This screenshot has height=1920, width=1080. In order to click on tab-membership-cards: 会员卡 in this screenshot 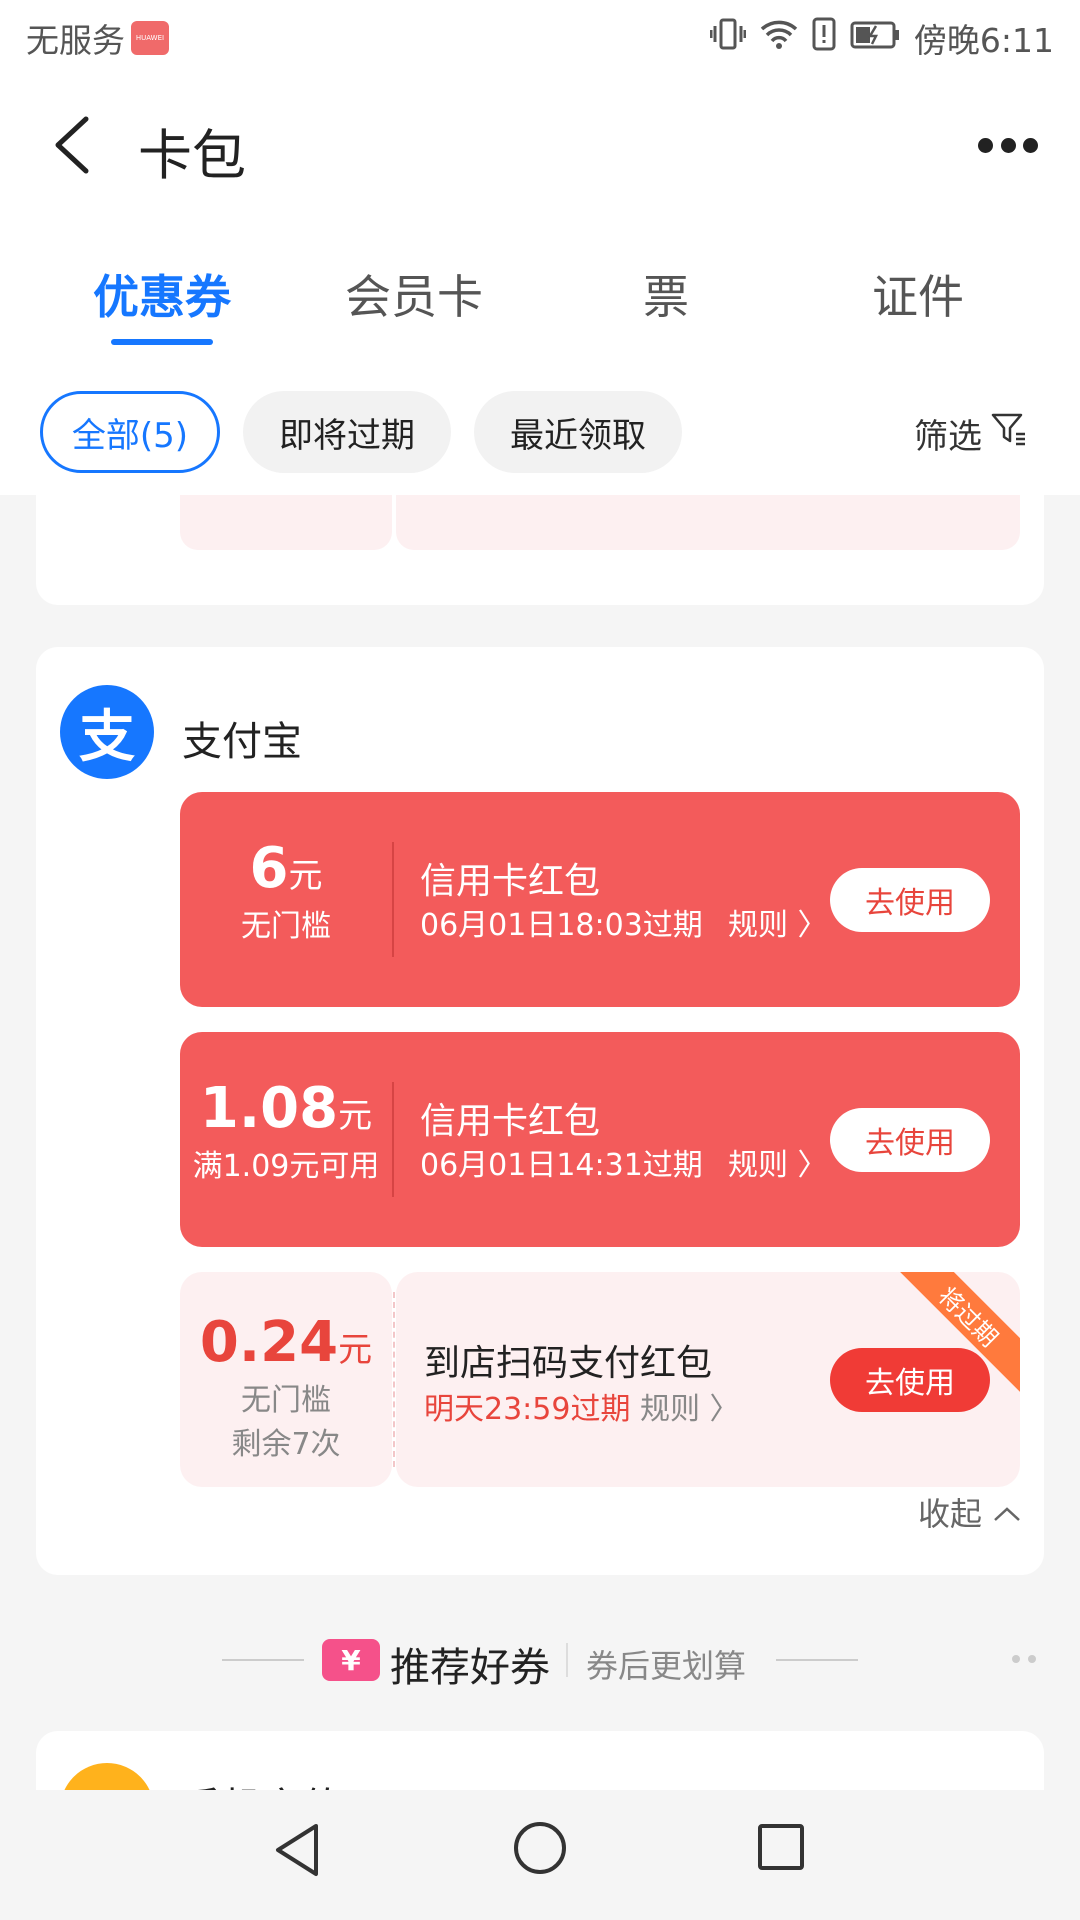, I will do `click(414, 295)`.